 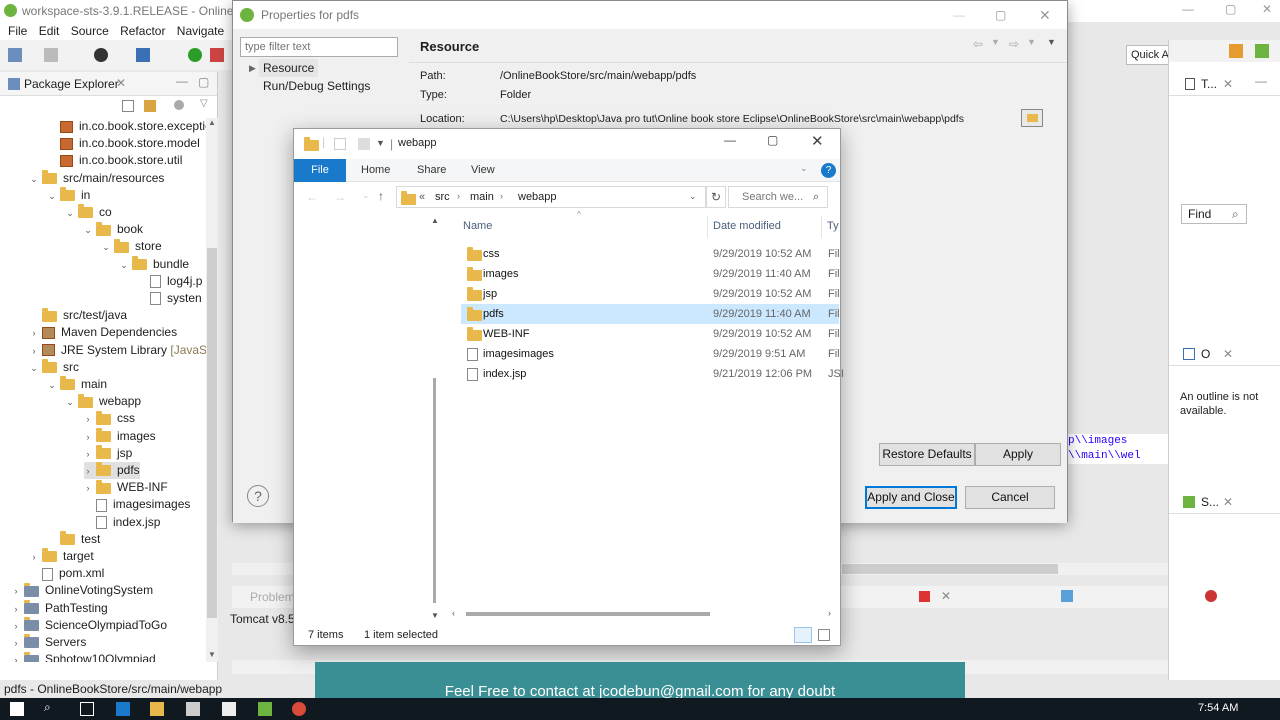 What do you see at coordinates (650, 274) in the screenshot?
I see `file-row: images 9/29/2019 11:40 AM Fil` at bounding box center [650, 274].